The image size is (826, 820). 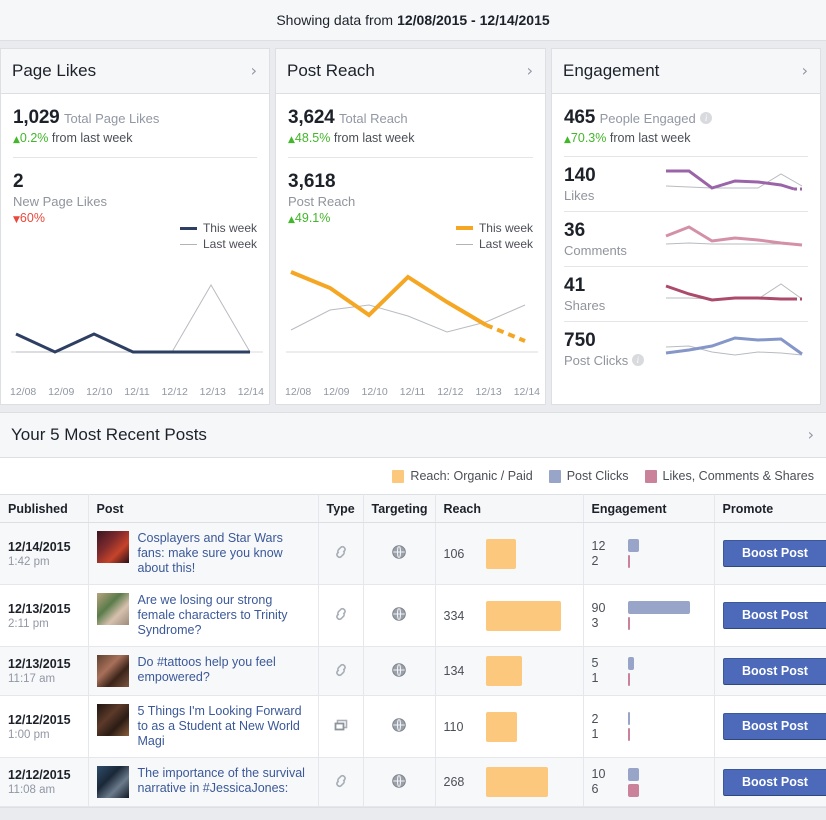 I want to click on col-post: Post, so click(x=203, y=508).